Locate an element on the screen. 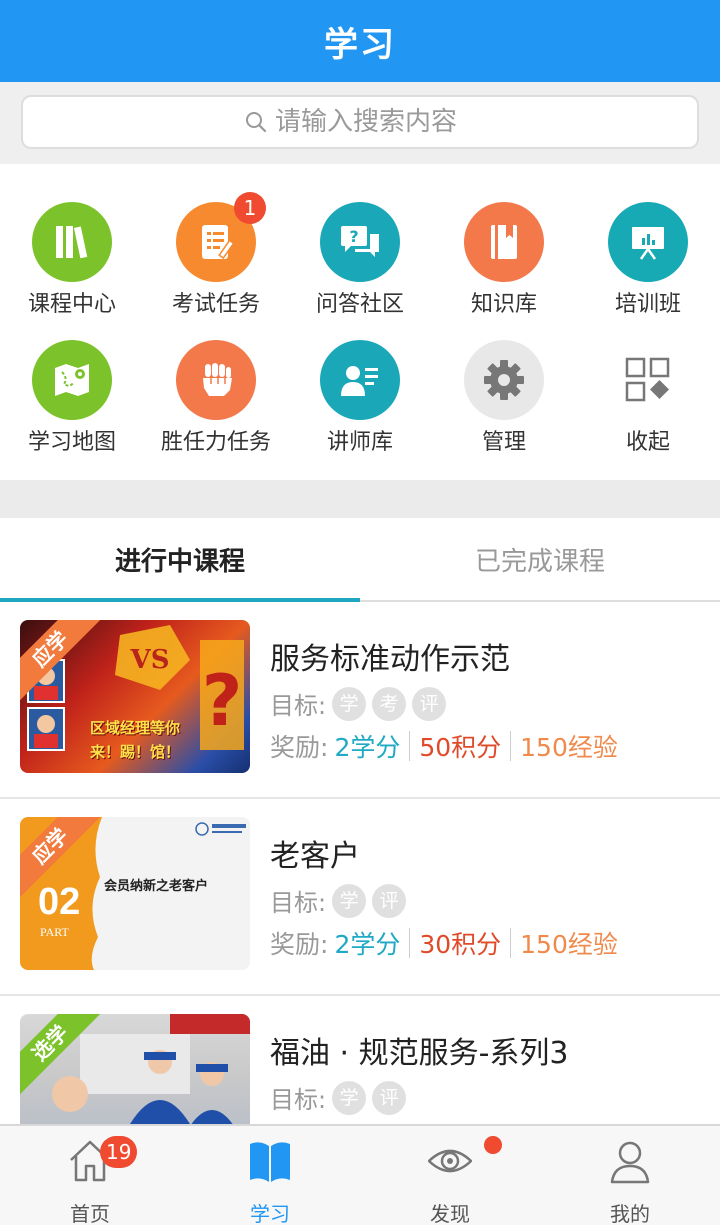 The height and width of the screenshot is (1225, 720). grid-item-collapse: 收起 is located at coordinates (648, 405).